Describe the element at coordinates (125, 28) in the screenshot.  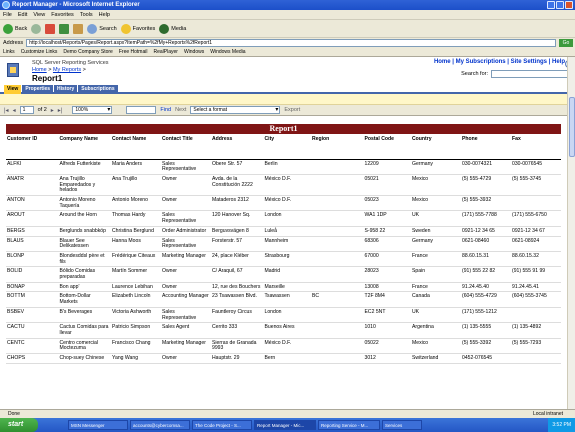
I see `favorites-star-icon` at that location.